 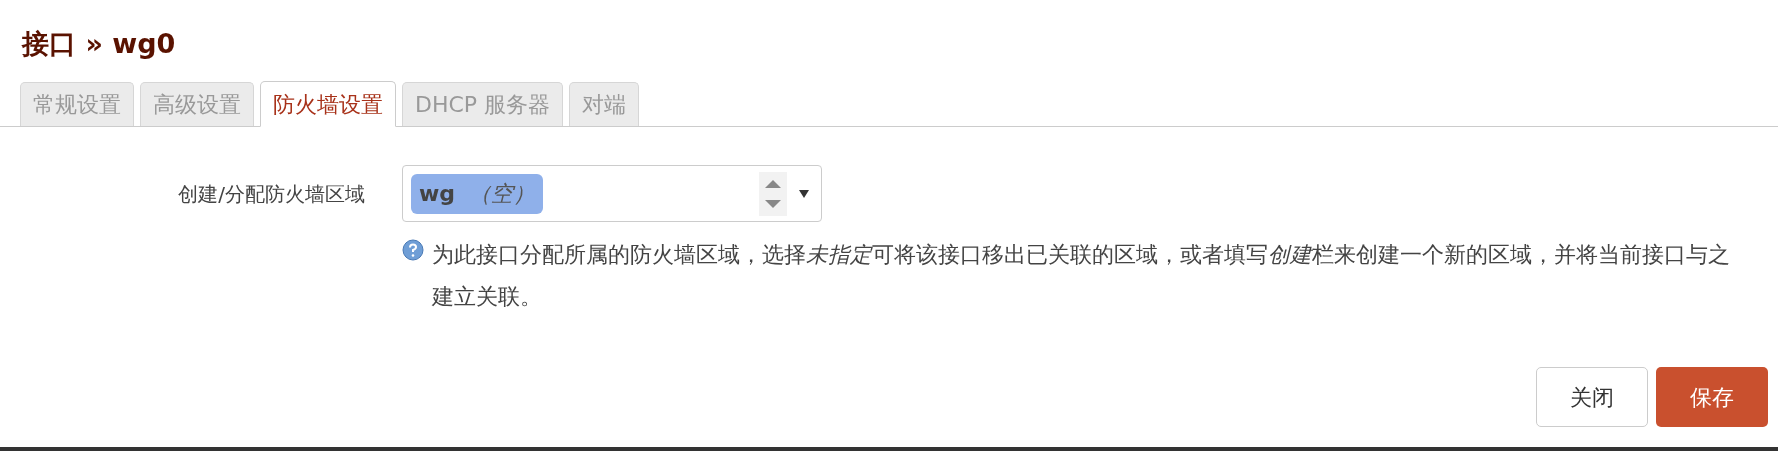 What do you see at coordinates (804, 193) in the screenshot?
I see `dropdown-caret-icon` at bounding box center [804, 193].